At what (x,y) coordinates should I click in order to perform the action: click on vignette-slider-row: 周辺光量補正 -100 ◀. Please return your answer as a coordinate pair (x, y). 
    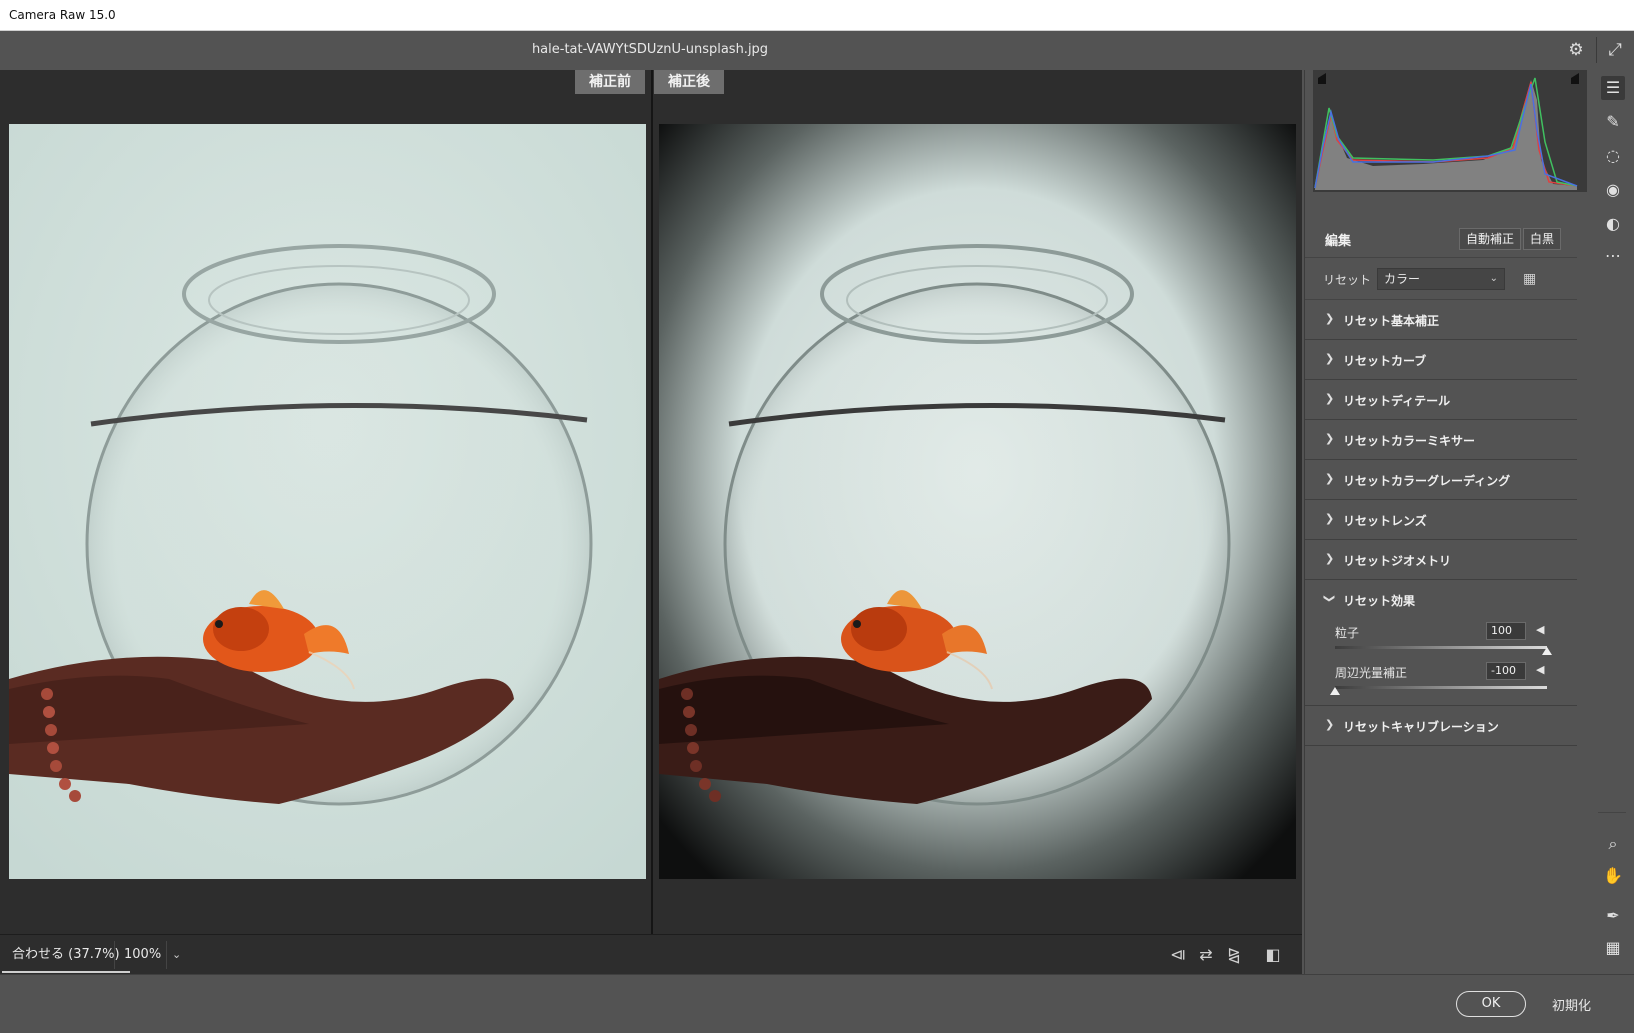
    Looking at the image, I should click on (1441, 682).